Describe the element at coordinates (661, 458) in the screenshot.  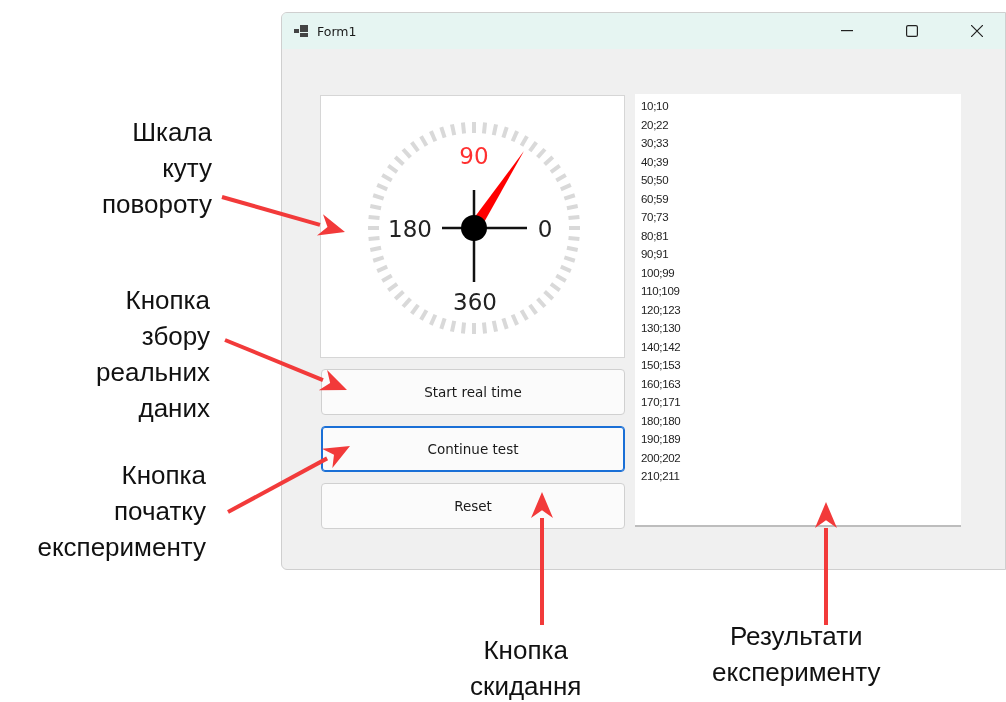
I see `result-line: 200;202` at that location.